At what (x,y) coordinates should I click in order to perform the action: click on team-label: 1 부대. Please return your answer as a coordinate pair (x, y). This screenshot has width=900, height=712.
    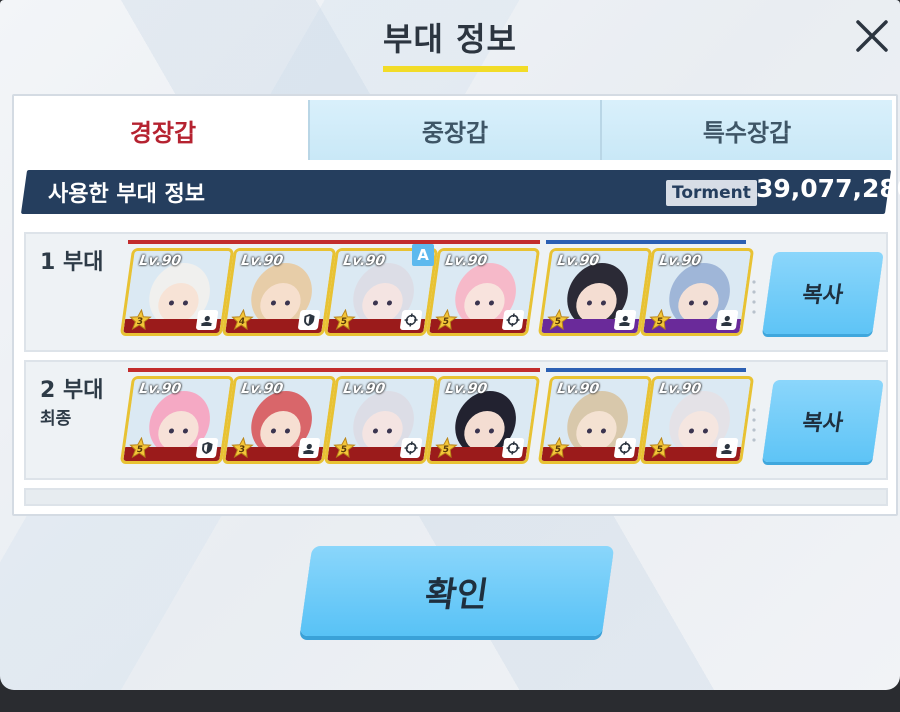
    Looking at the image, I should click on (72, 262).